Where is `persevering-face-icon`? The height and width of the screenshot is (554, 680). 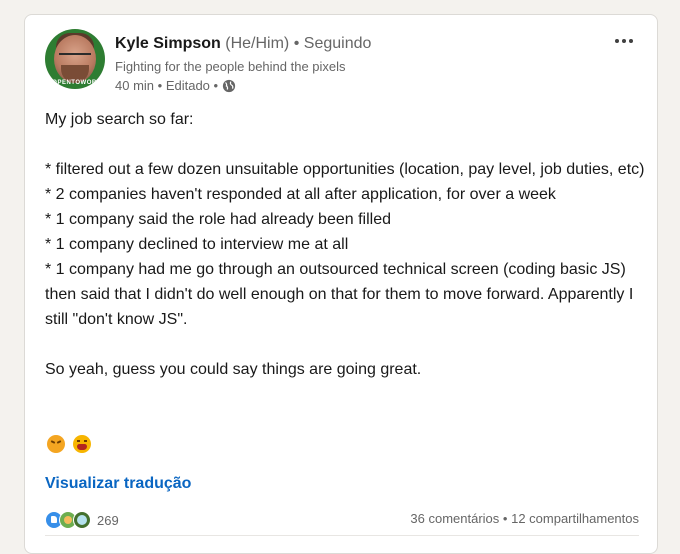 persevering-face-icon is located at coordinates (56, 444).